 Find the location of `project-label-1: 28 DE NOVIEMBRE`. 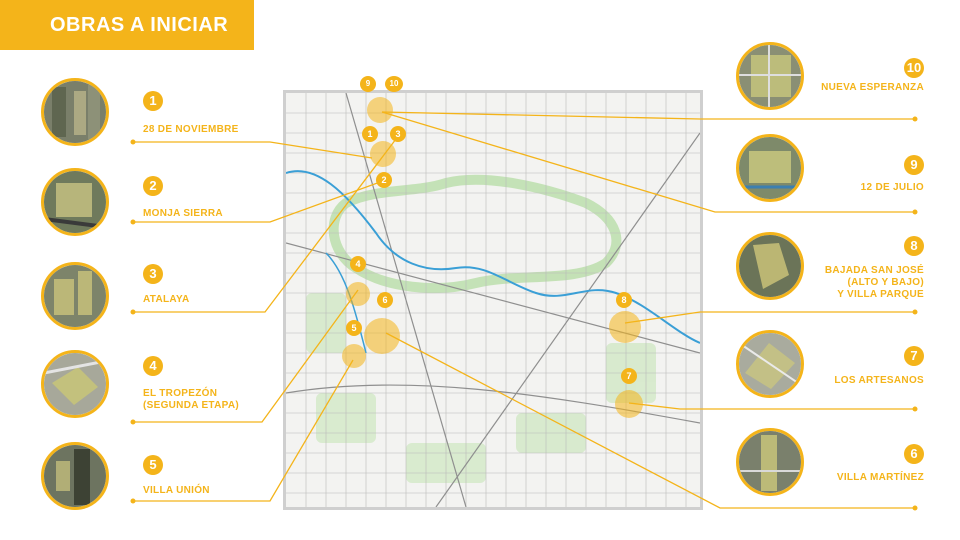

project-label-1: 28 DE NOVIEMBRE is located at coordinates (191, 129).